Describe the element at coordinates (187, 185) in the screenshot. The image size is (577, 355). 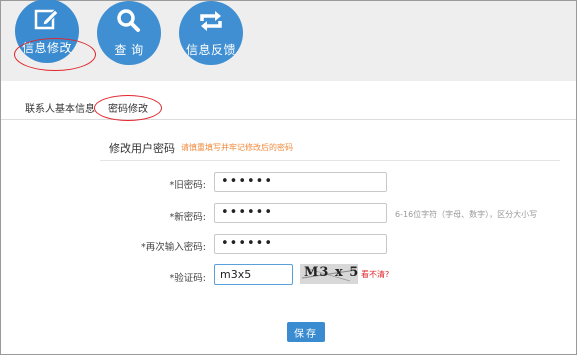
I see `old-password-label: *旧密码:` at that location.